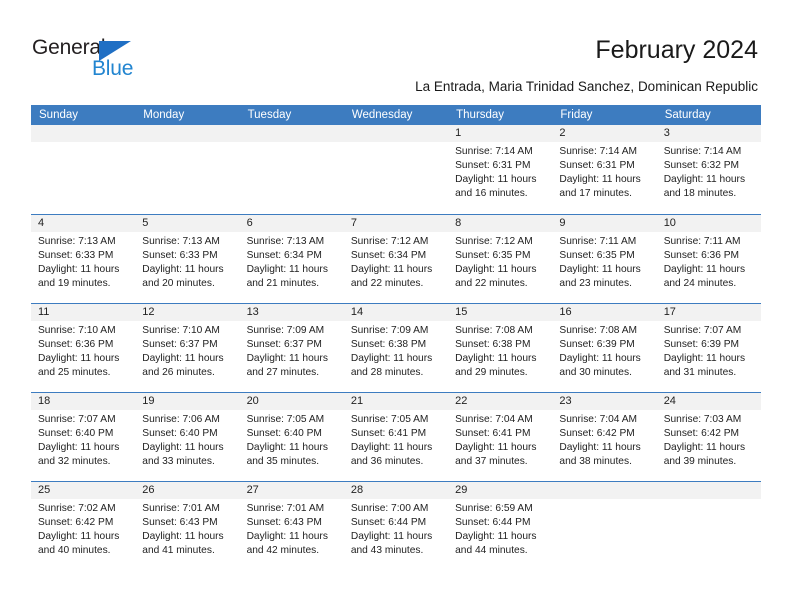 Image resolution: width=792 pixels, height=612 pixels. I want to click on sunset-text: Sunset: 6:39 PM, so click(597, 344).